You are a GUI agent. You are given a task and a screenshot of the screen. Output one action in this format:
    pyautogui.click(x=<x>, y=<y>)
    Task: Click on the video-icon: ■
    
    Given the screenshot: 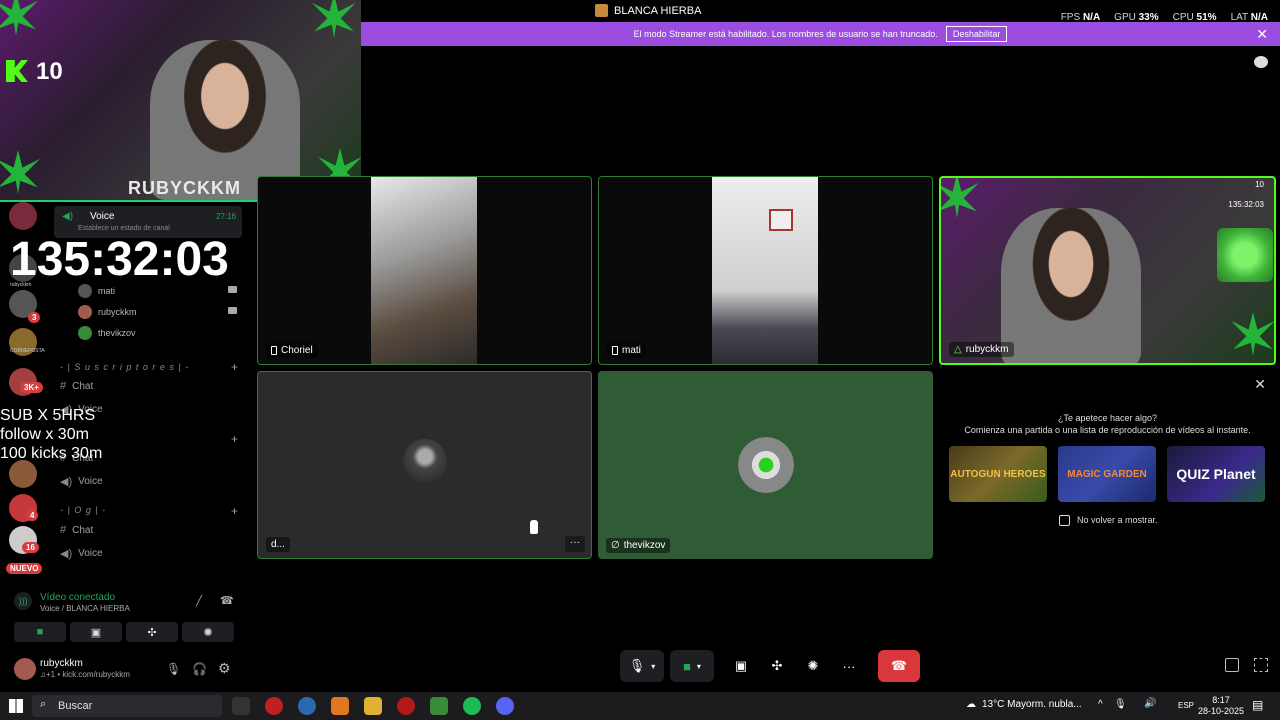 What is the action you would take?
    pyautogui.click(x=687, y=666)
    